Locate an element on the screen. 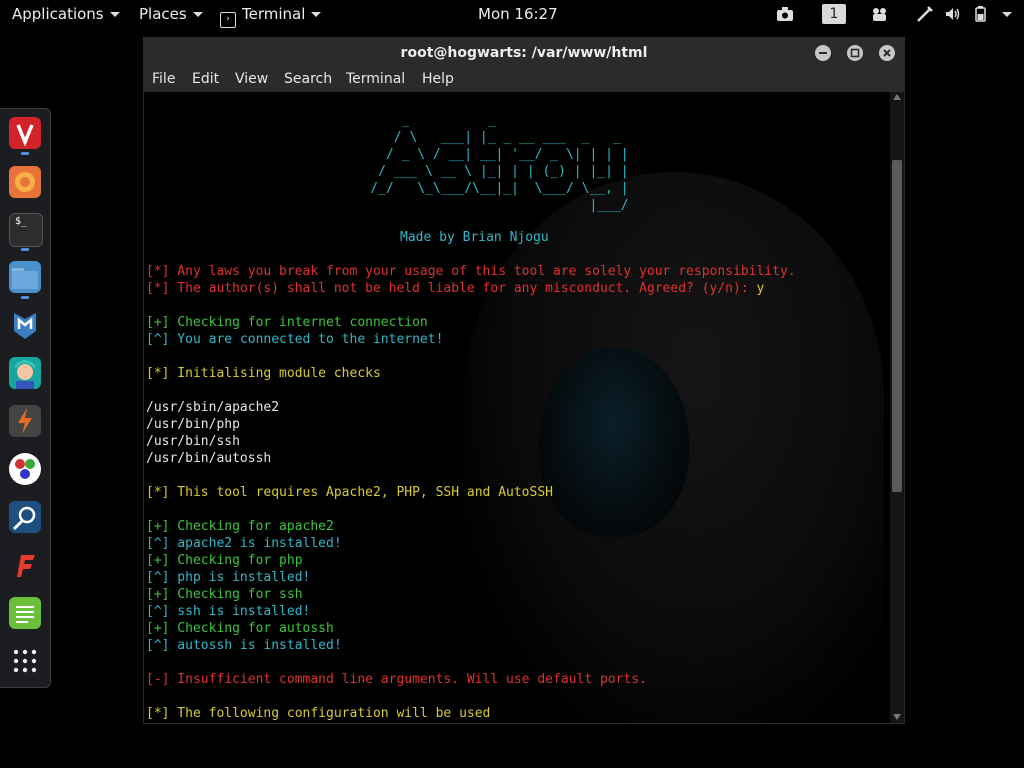 This screenshot has height=768, width=1024. terminal-app-menu: › Terminal is located at coordinates (271, 16).